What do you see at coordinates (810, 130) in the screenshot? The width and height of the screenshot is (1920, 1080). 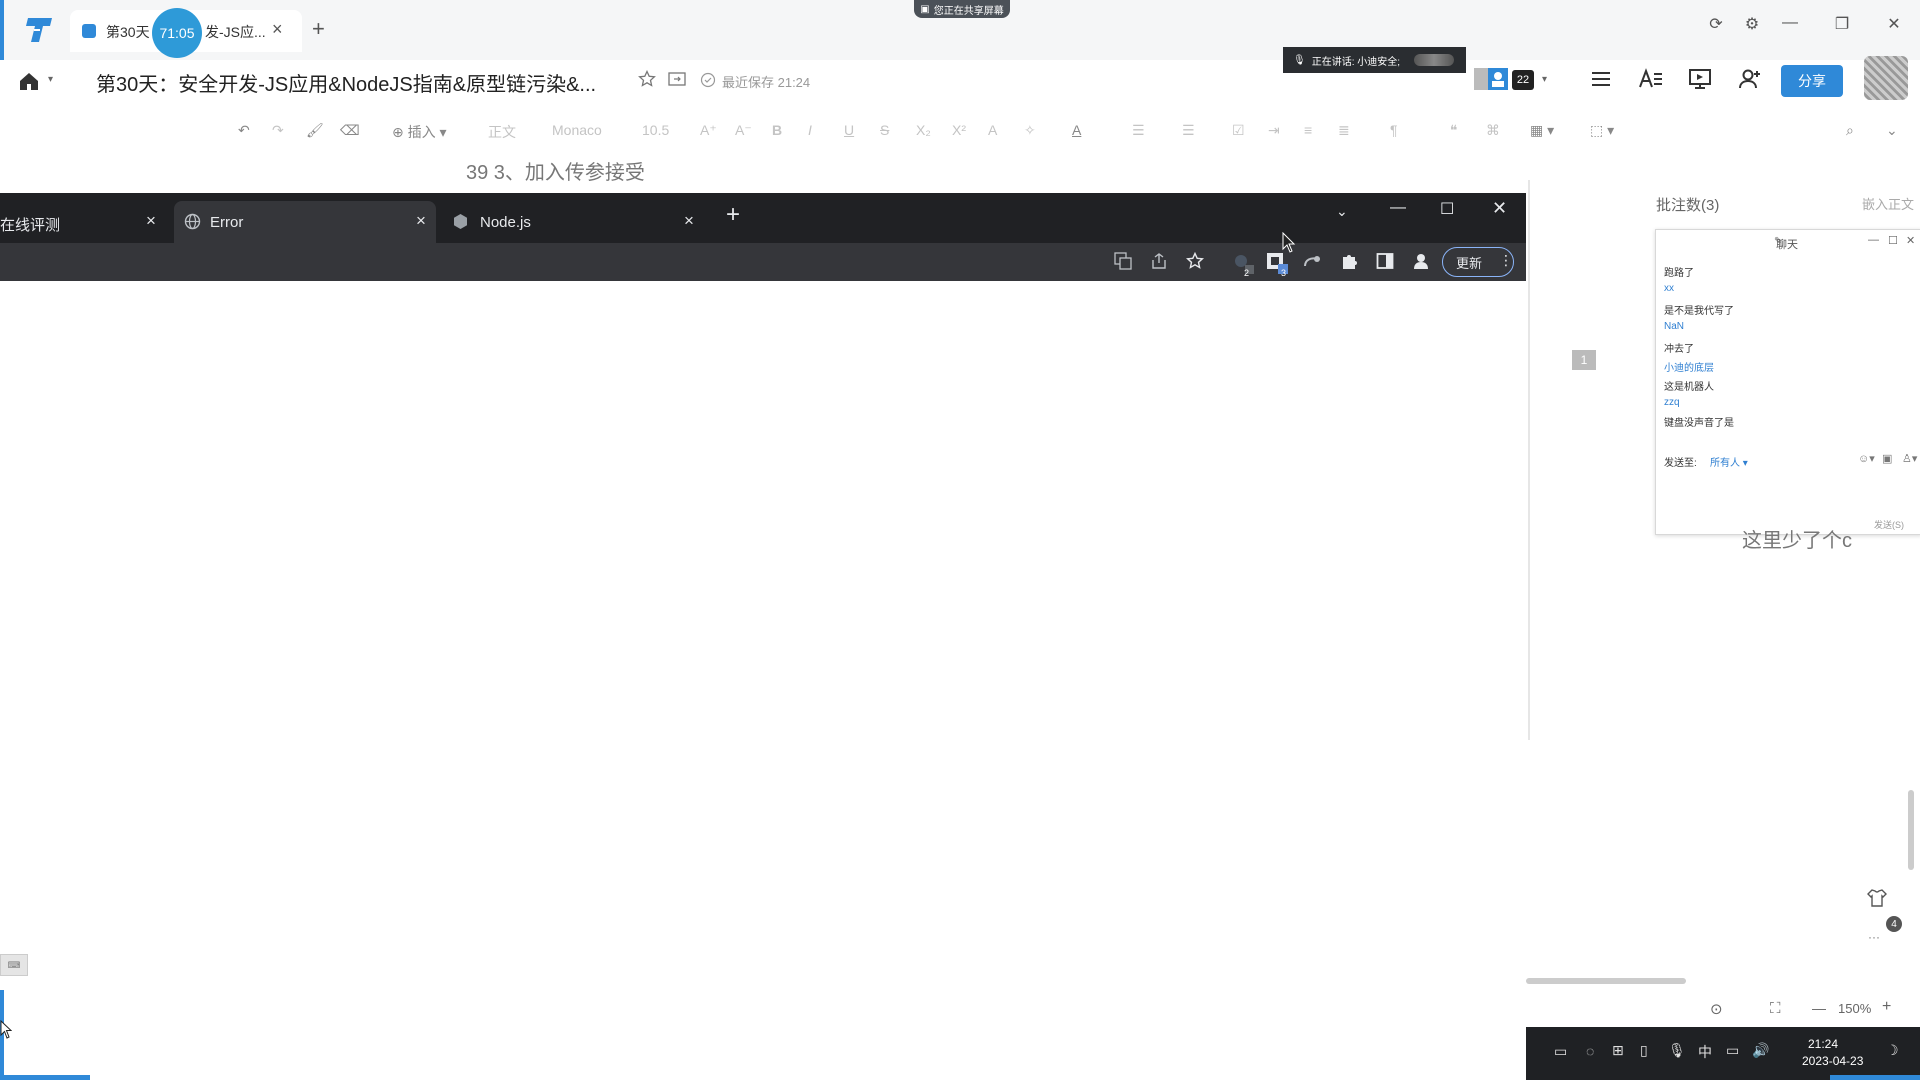 I see `italic-icon: I` at bounding box center [810, 130].